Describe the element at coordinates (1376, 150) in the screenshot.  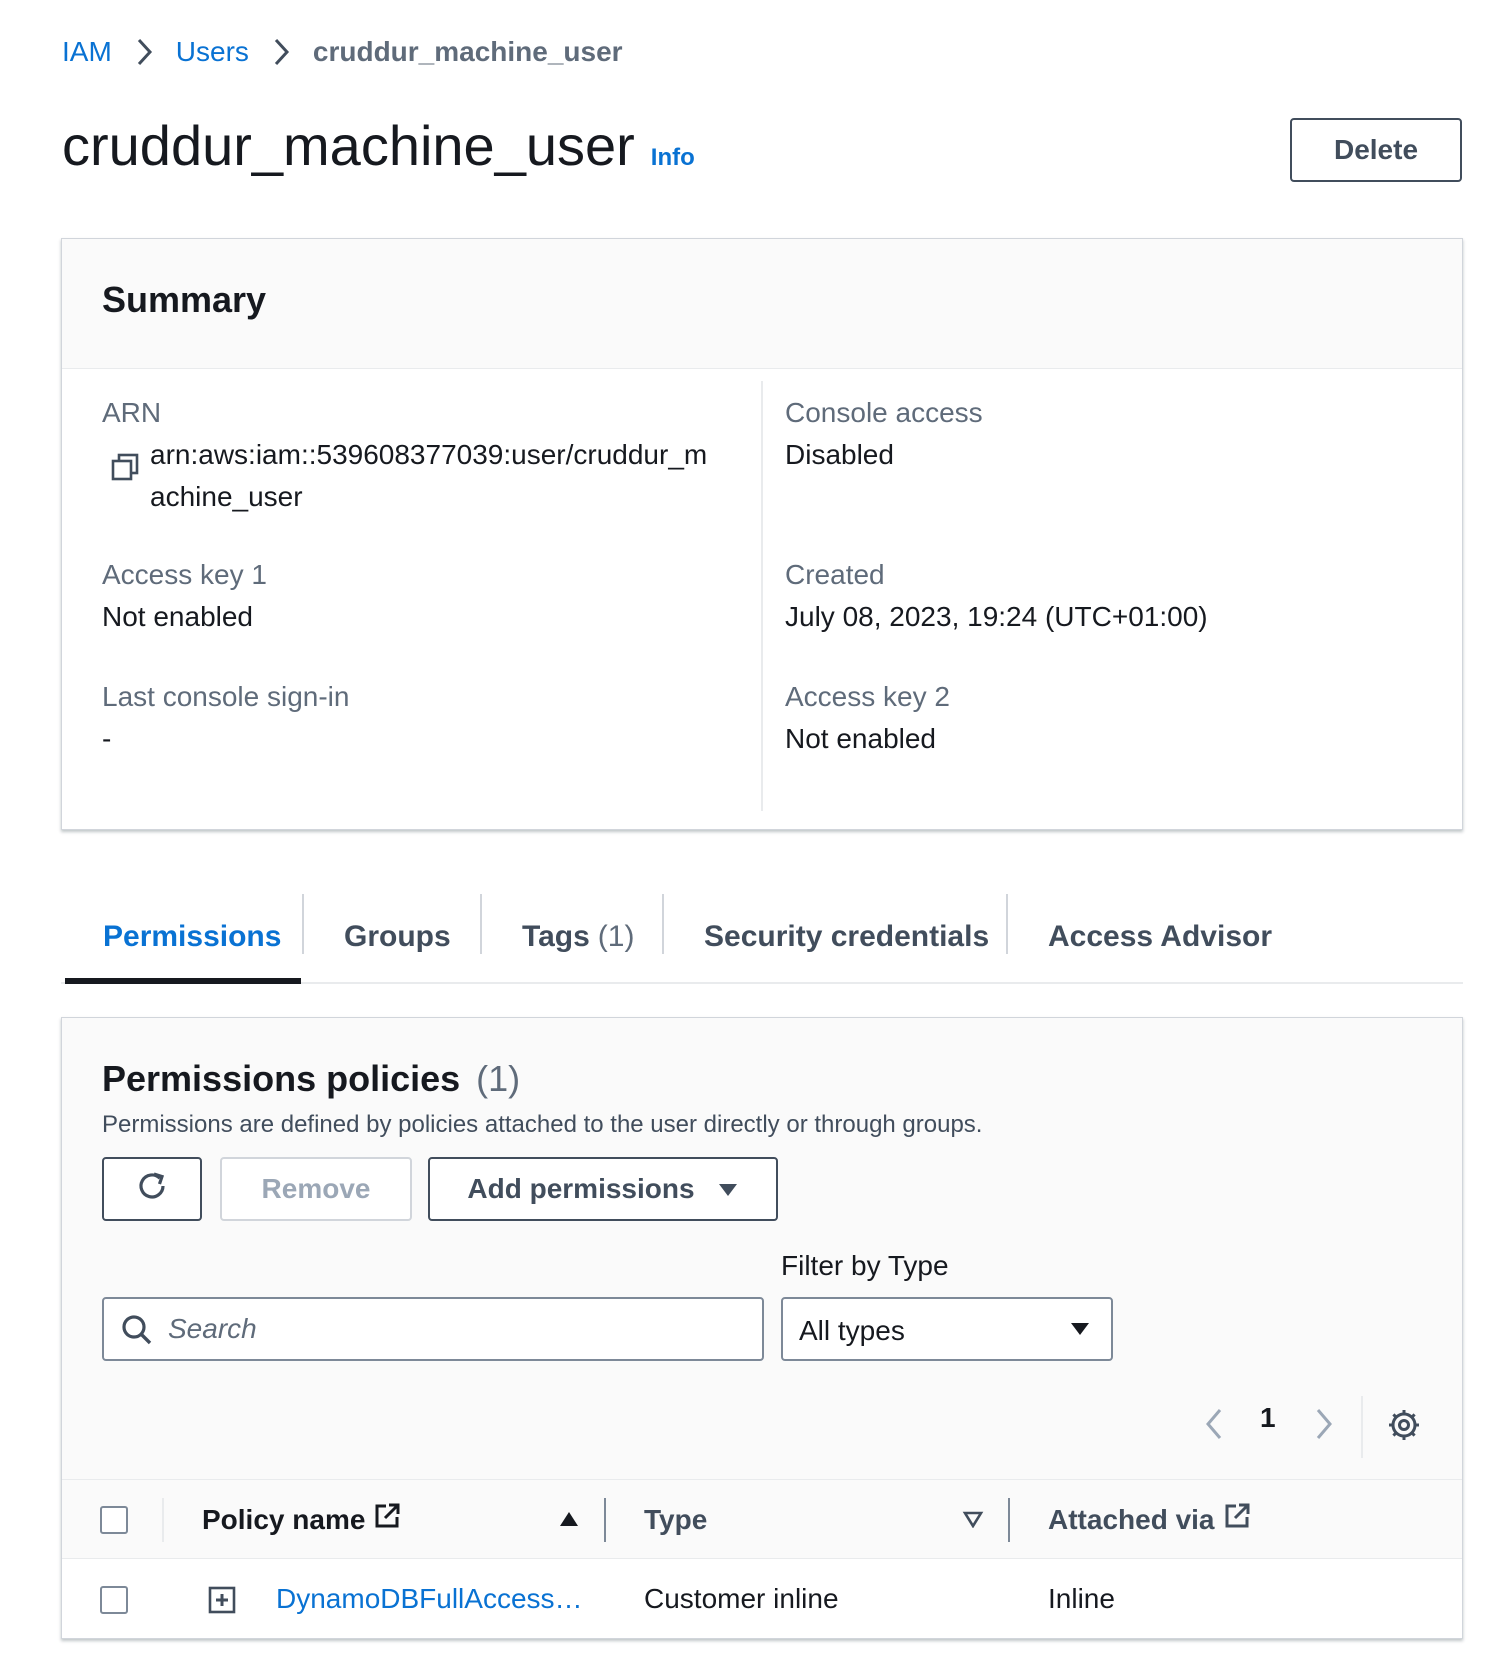
I see `delete-button: Delete` at that location.